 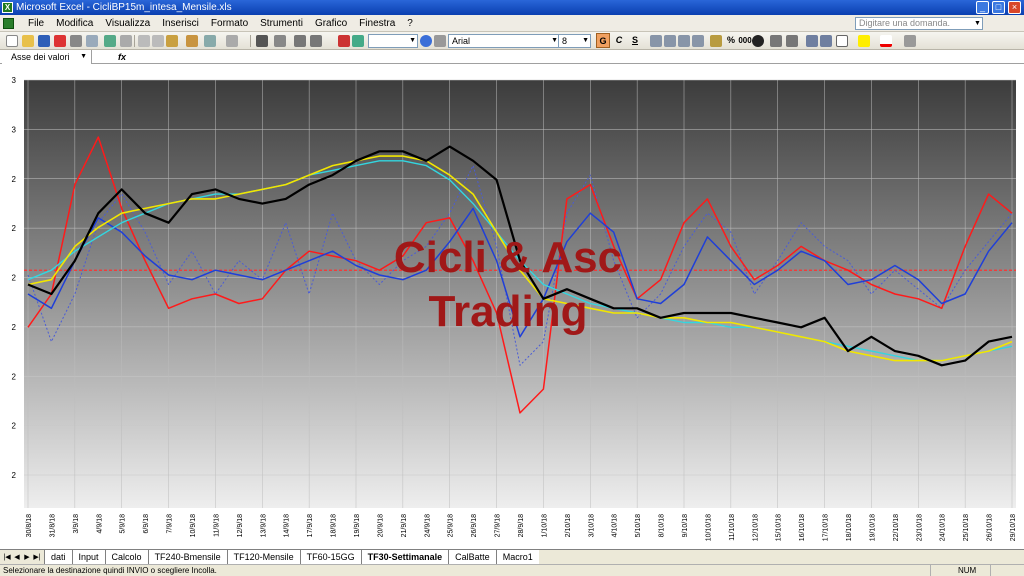 I want to click on percent-button: %, so click(x=731, y=40).